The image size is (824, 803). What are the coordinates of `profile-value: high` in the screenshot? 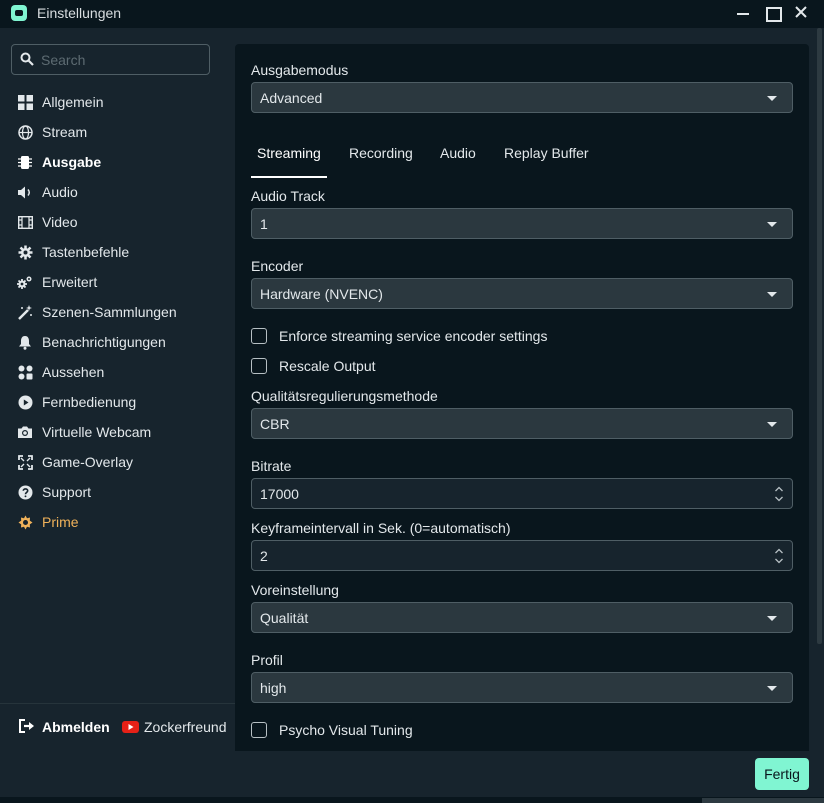 It's located at (273, 687).